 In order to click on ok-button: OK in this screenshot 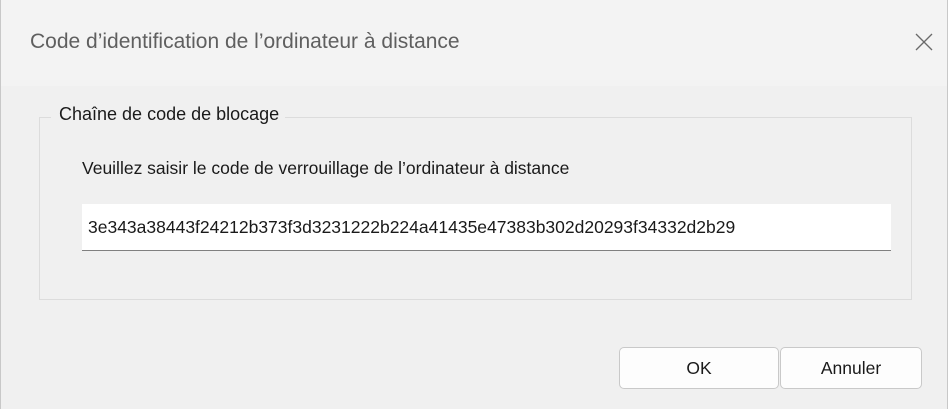, I will do `click(699, 368)`.